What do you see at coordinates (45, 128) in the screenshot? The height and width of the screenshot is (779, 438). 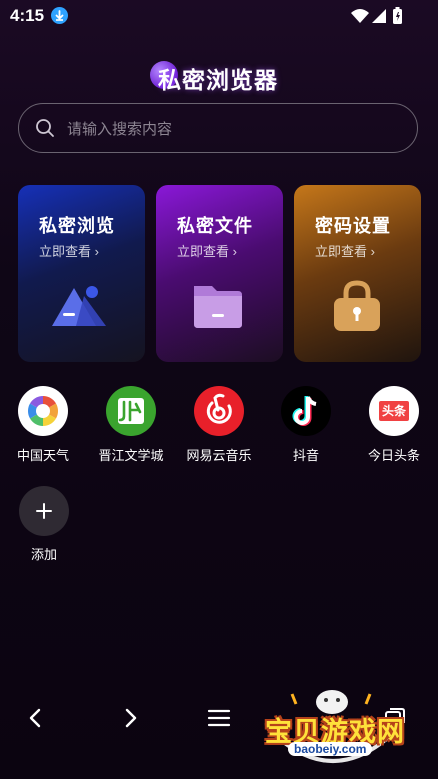 I see `search-icon` at bounding box center [45, 128].